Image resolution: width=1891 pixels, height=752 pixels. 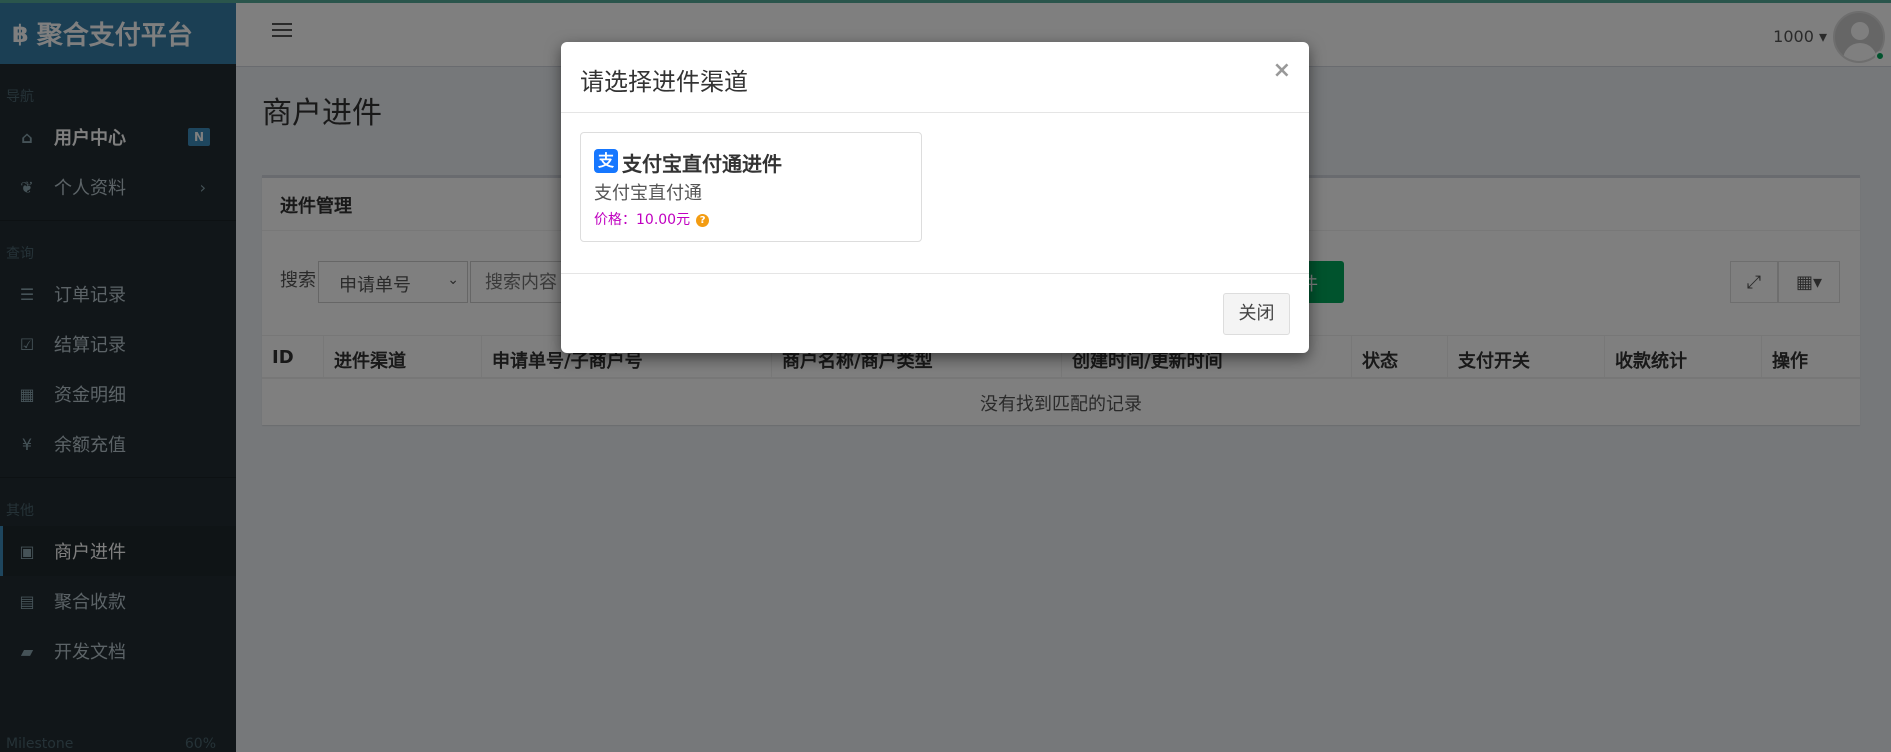 I want to click on modal-footer: 关闭, so click(x=935, y=313).